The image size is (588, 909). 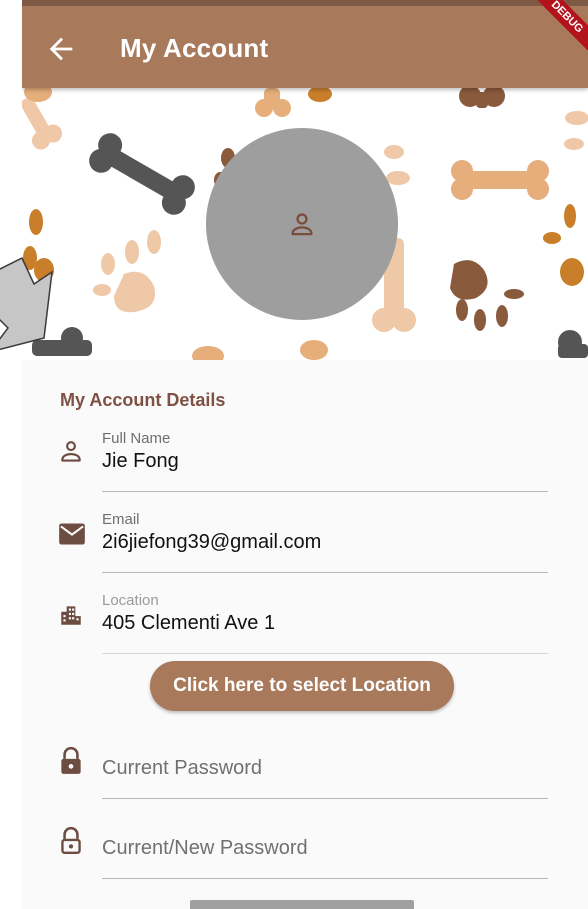 I want to click on page-title: My Account, so click(x=194, y=48).